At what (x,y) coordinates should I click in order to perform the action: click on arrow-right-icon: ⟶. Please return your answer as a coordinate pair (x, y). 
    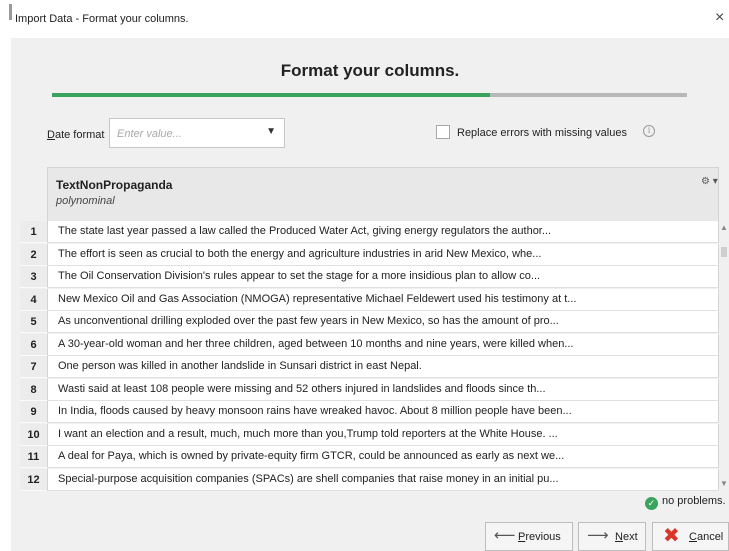
    Looking at the image, I should click on (598, 535).